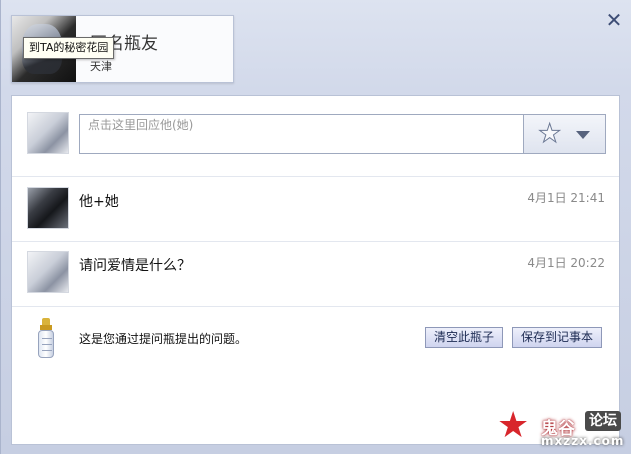 This screenshot has width=631, height=454. What do you see at coordinates (69, 48) in the screenshot?
I see `secret-garden-tooltip: 到TA的秘密花园` at bounding box center [69, 48].